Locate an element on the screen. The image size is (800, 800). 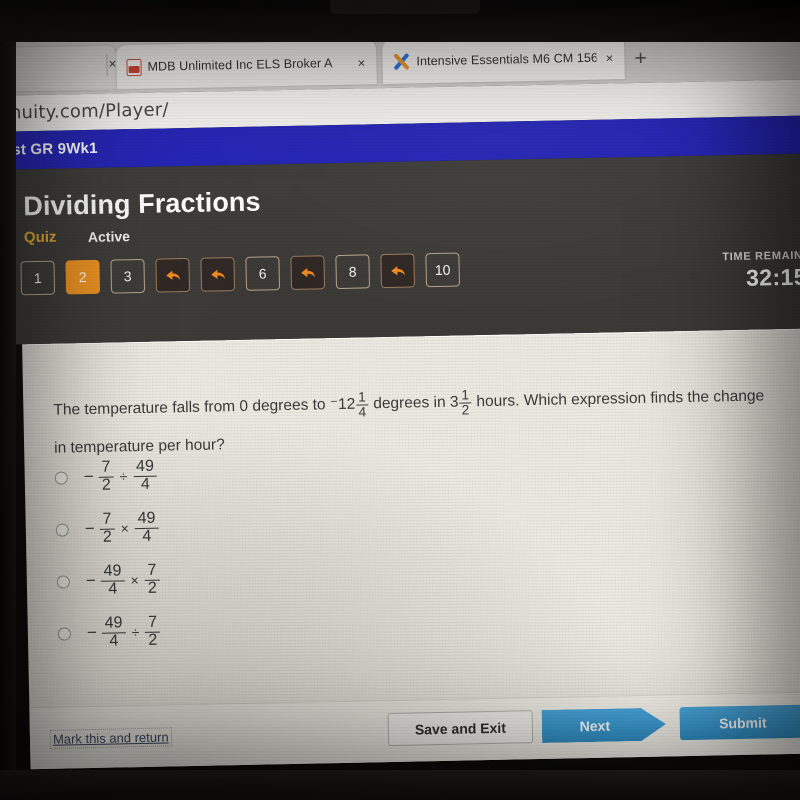
value-2-whole: 3 is located at coordinates (454, 402).